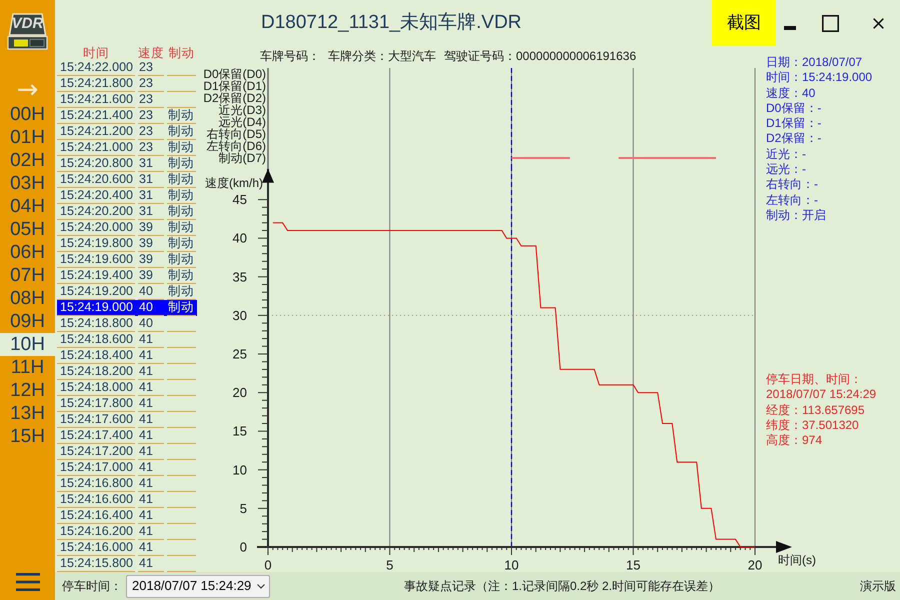 Image resolution: width=900 pixels, height=600 pixels. What do you see at coordinates (96, 212) in the screenshot?
I see `table-cell: 15:24:20.200` at bounding box center [96, 212].